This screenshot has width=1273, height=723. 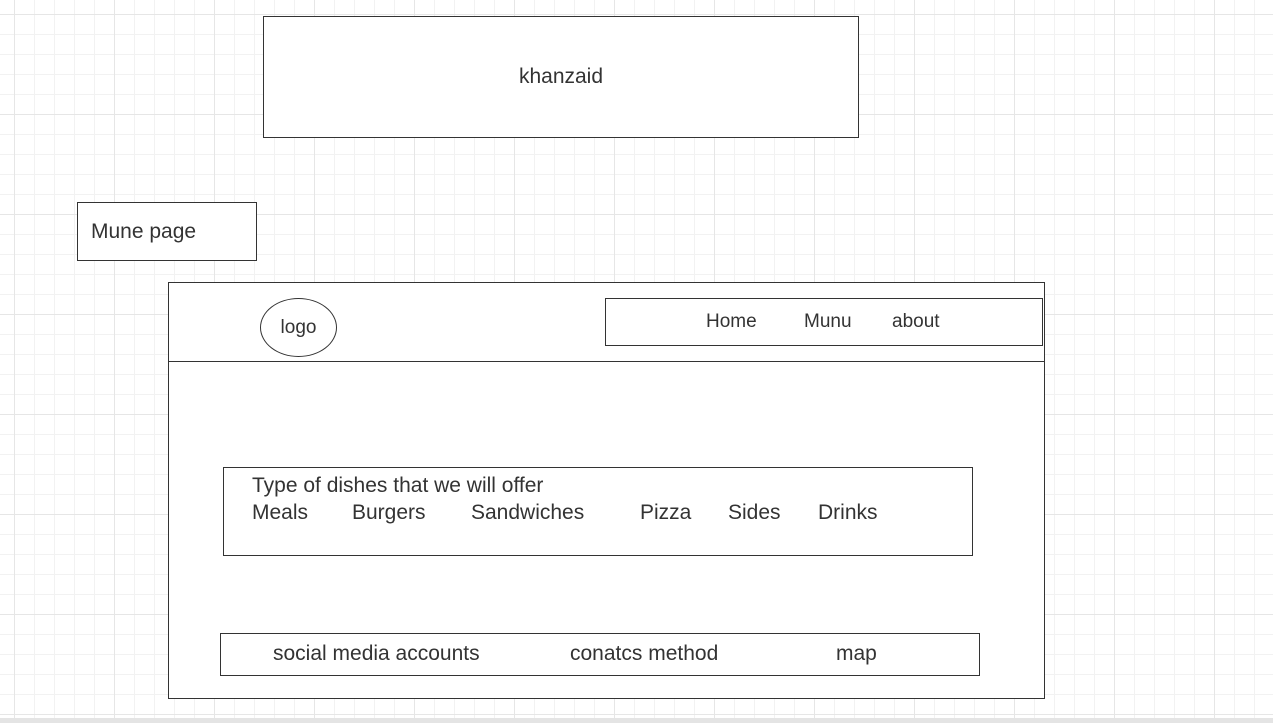 What do you see at coordinates (144, 231) in the screenshot?
I see `page-label-text: Mune page` at bounding box center [144, 231].